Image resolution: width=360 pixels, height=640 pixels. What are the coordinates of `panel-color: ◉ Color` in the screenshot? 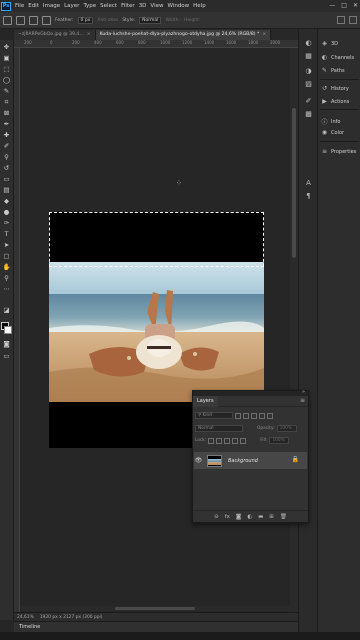 It's located at (332, 132).